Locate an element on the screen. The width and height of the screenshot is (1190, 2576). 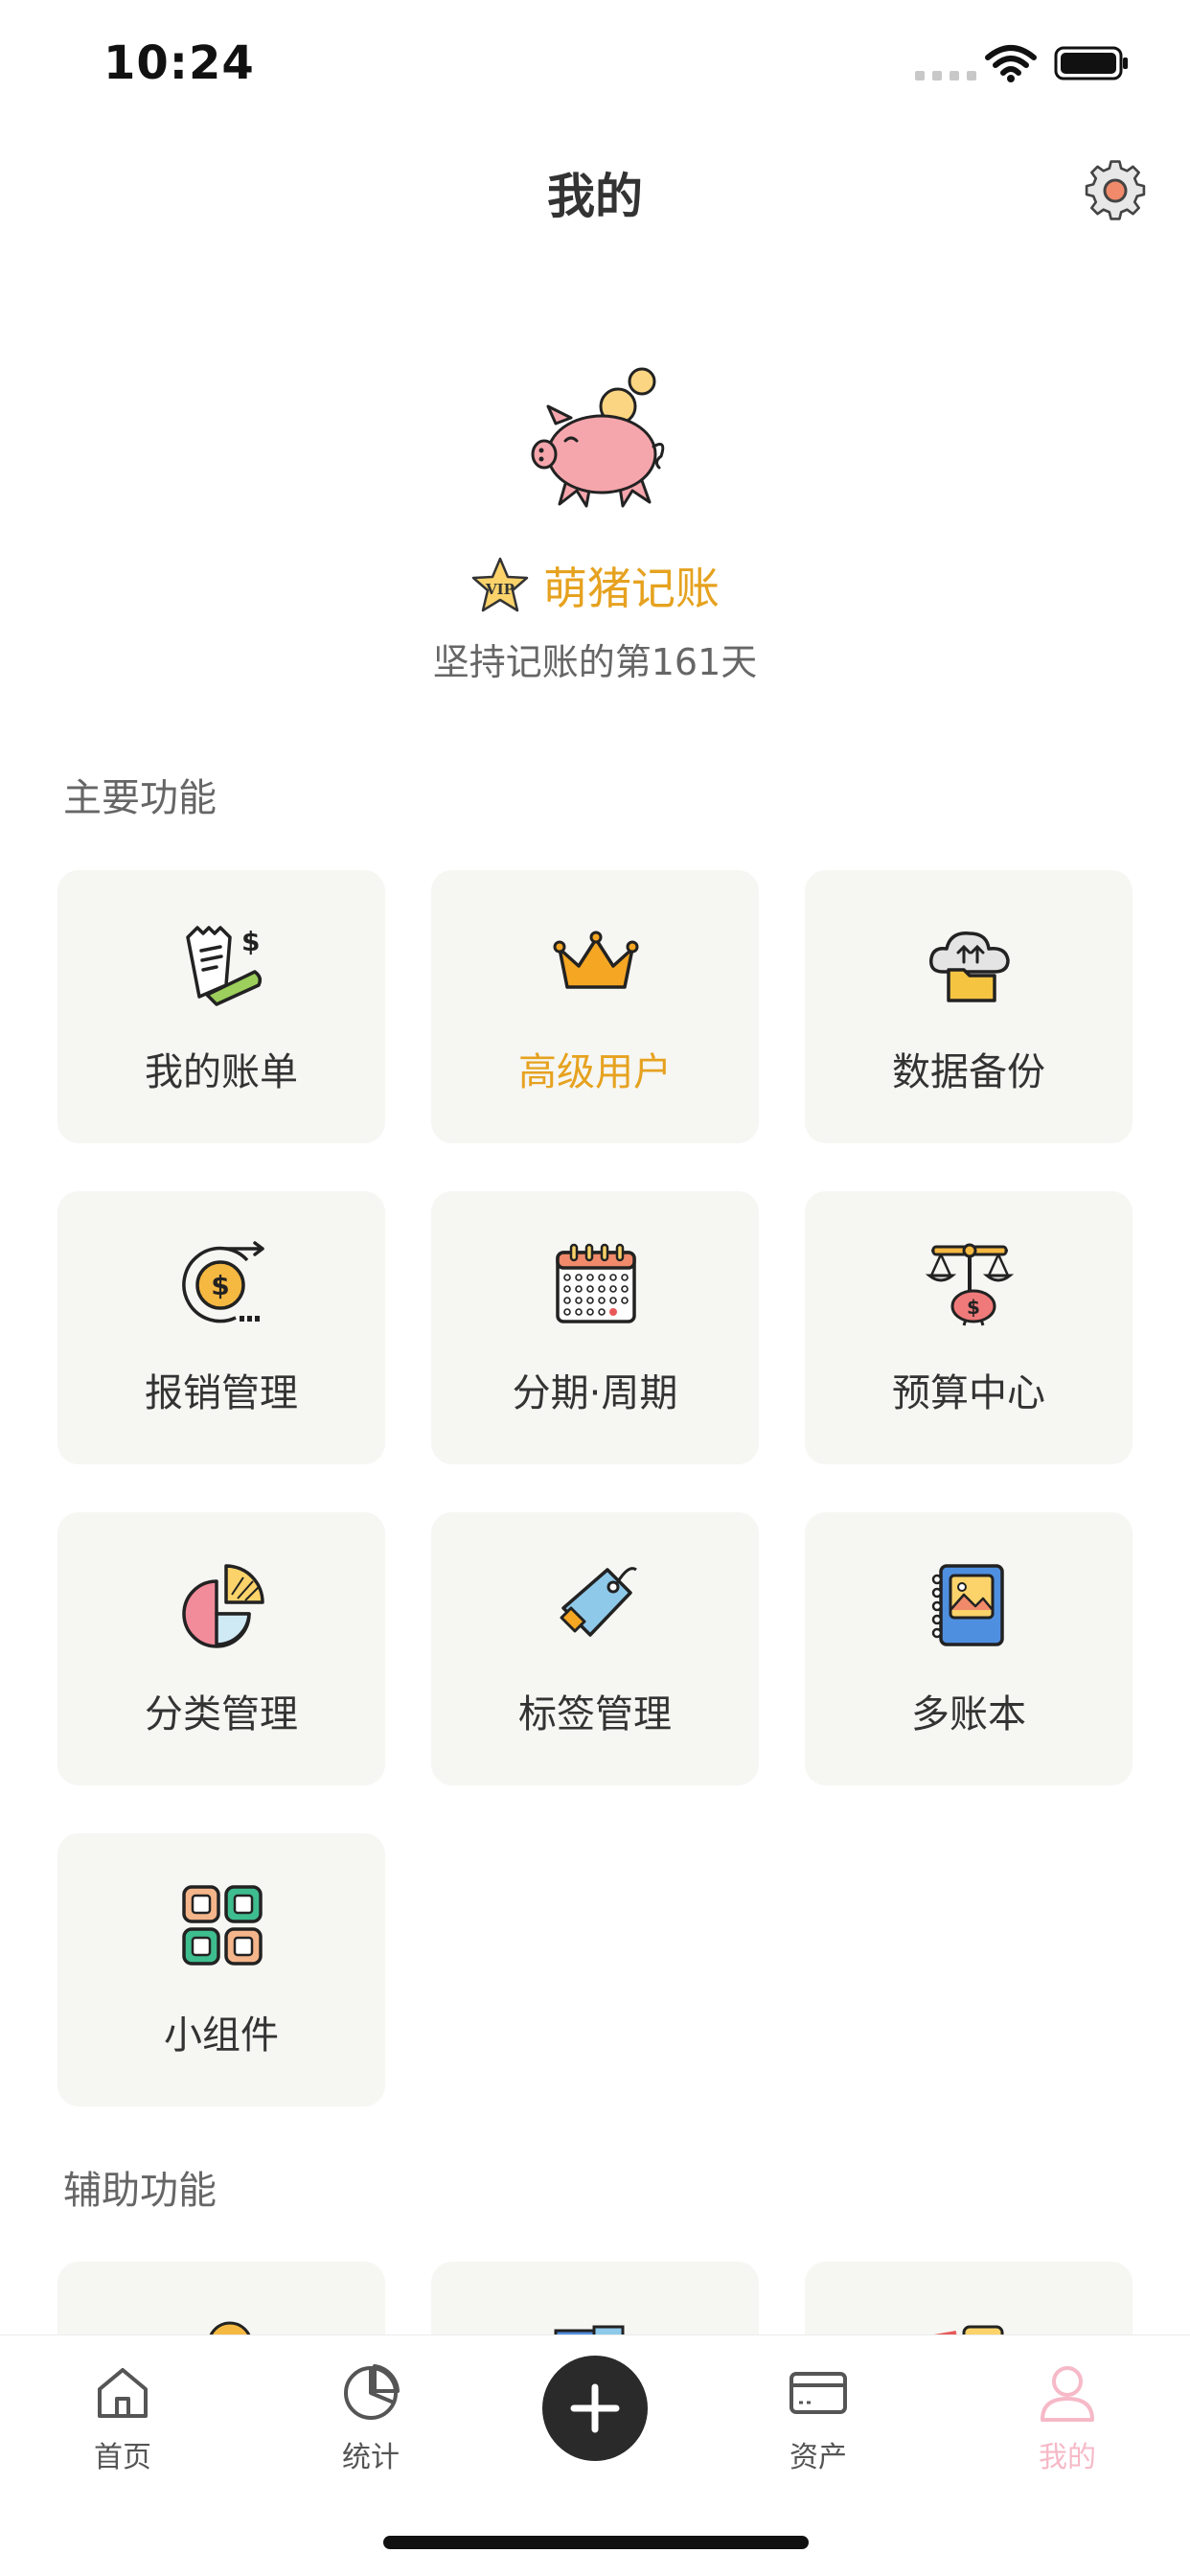
tab-label: 资产 is located at coordinates (819, 2457).